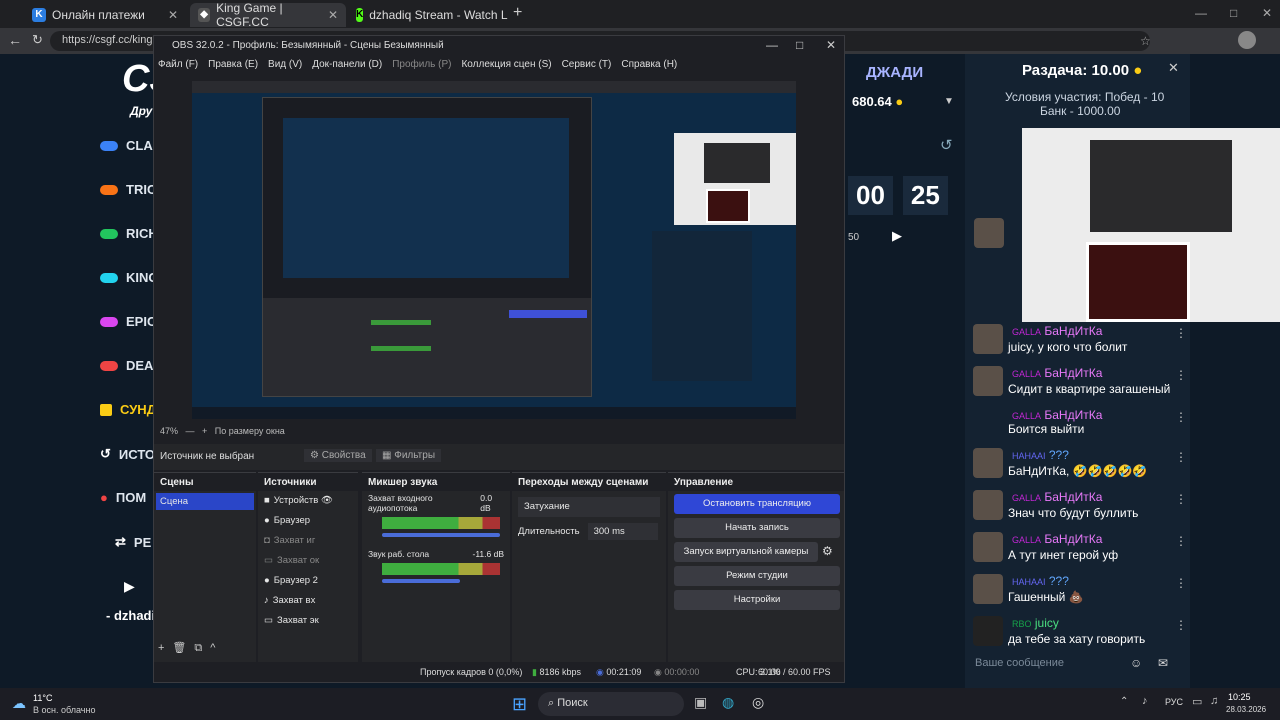 This screenshot has width=1280, height=720. Describe the element at coordinates (130, 615) in the screenshot. I see `streamer-link: - dzhadi` at that location.